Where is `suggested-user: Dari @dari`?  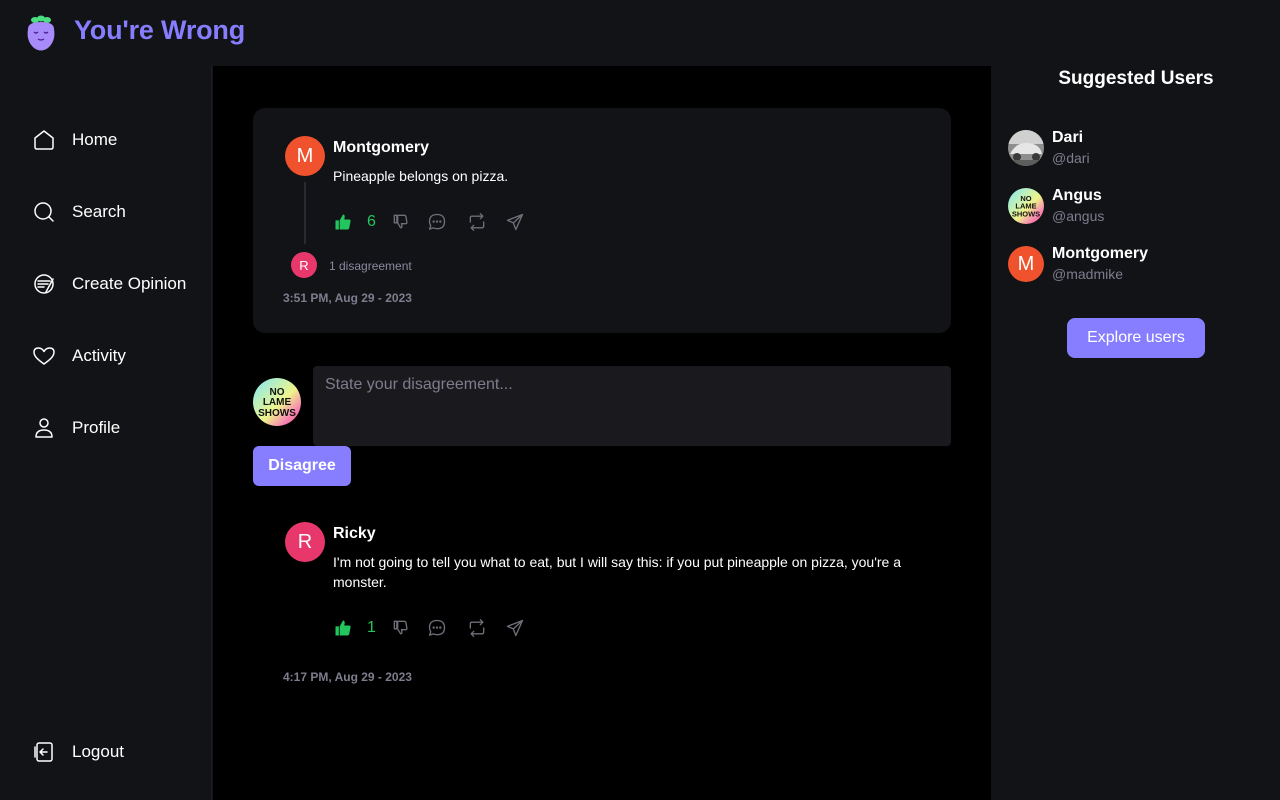 suggested-user: Dari @dari is located at coordinates (1049, 148).